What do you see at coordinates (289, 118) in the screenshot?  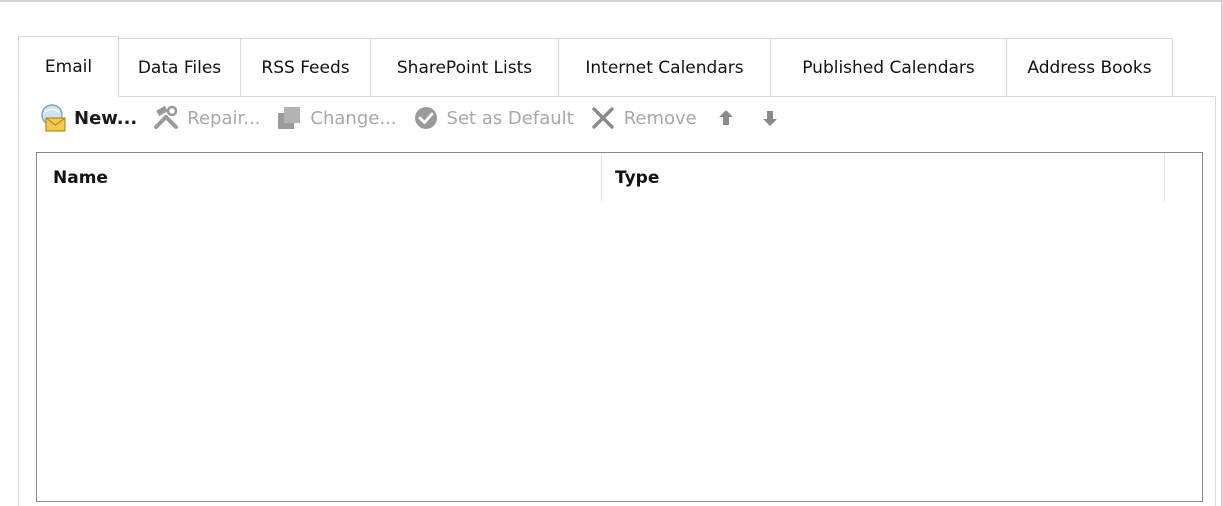 I see `change-card-icon` at bounding box center [289, 118].